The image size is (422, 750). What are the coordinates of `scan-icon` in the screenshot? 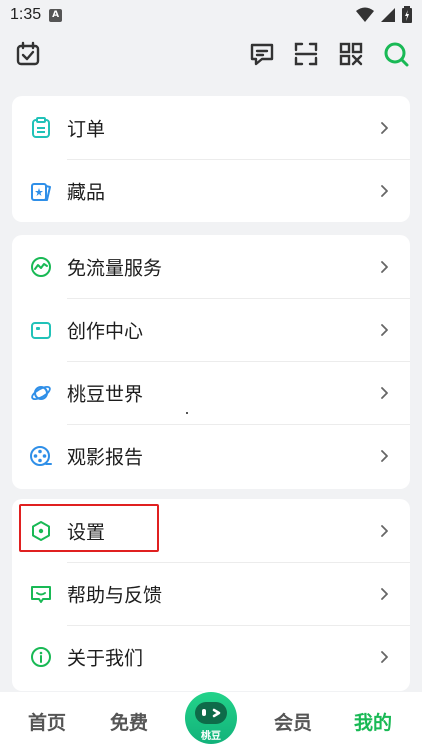 It's located at (306, 54).